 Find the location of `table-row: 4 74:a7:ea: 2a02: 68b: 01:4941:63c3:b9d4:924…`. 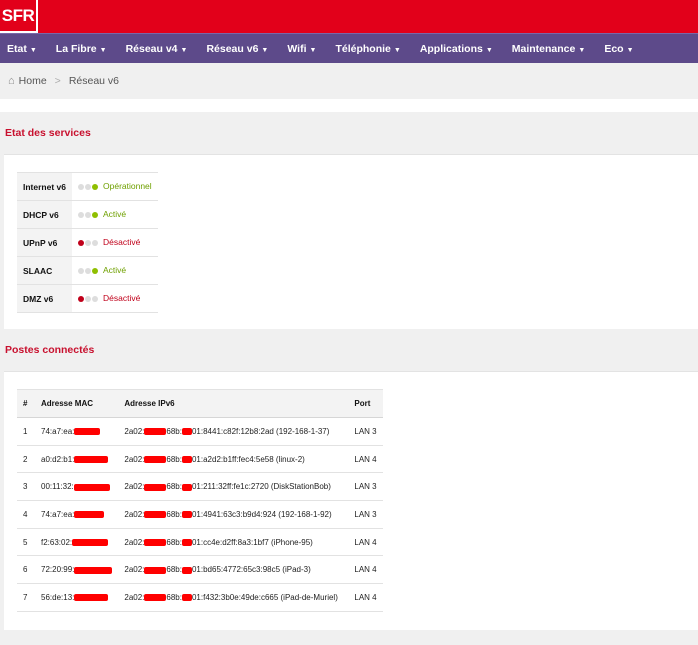

table-row: 4 74:a7:ea: 2a02: 68b: 01:4941:63c3:b9d4:924… is located at coordinates (200, 514).